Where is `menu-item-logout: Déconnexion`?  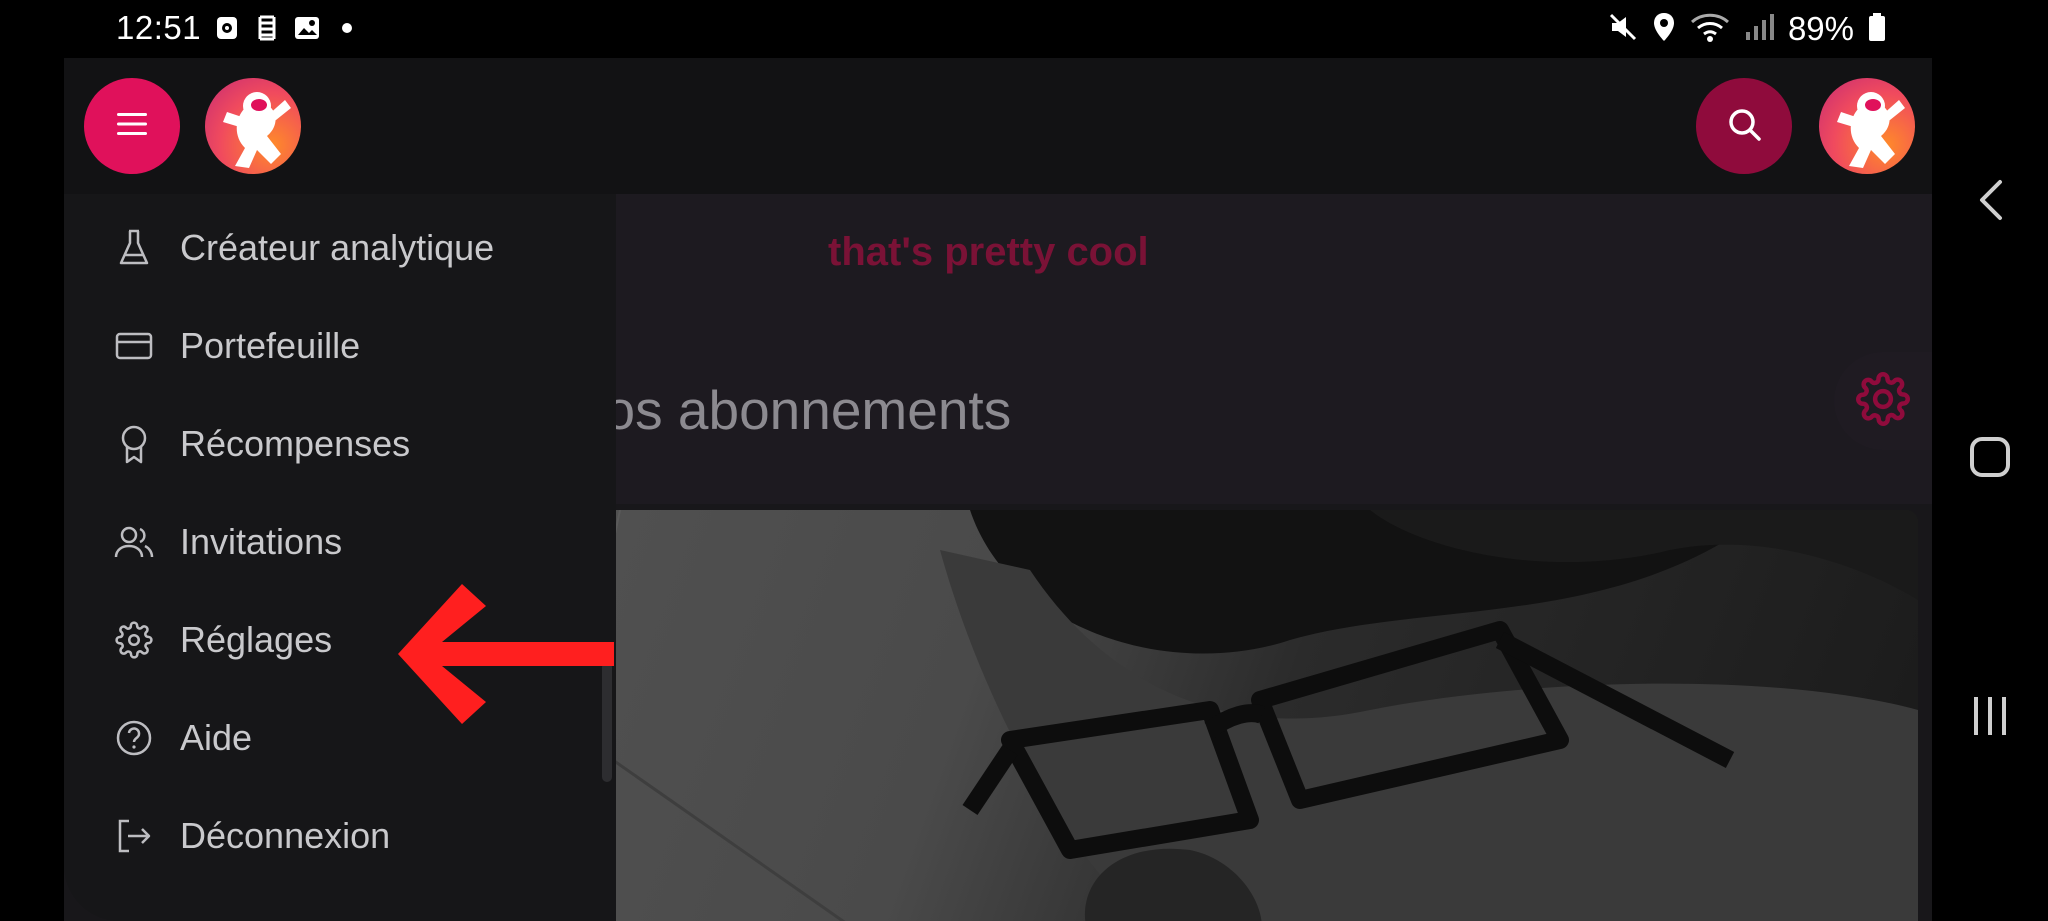
menu-item-logout: Déconnexion is located at coordinates (340, 836).